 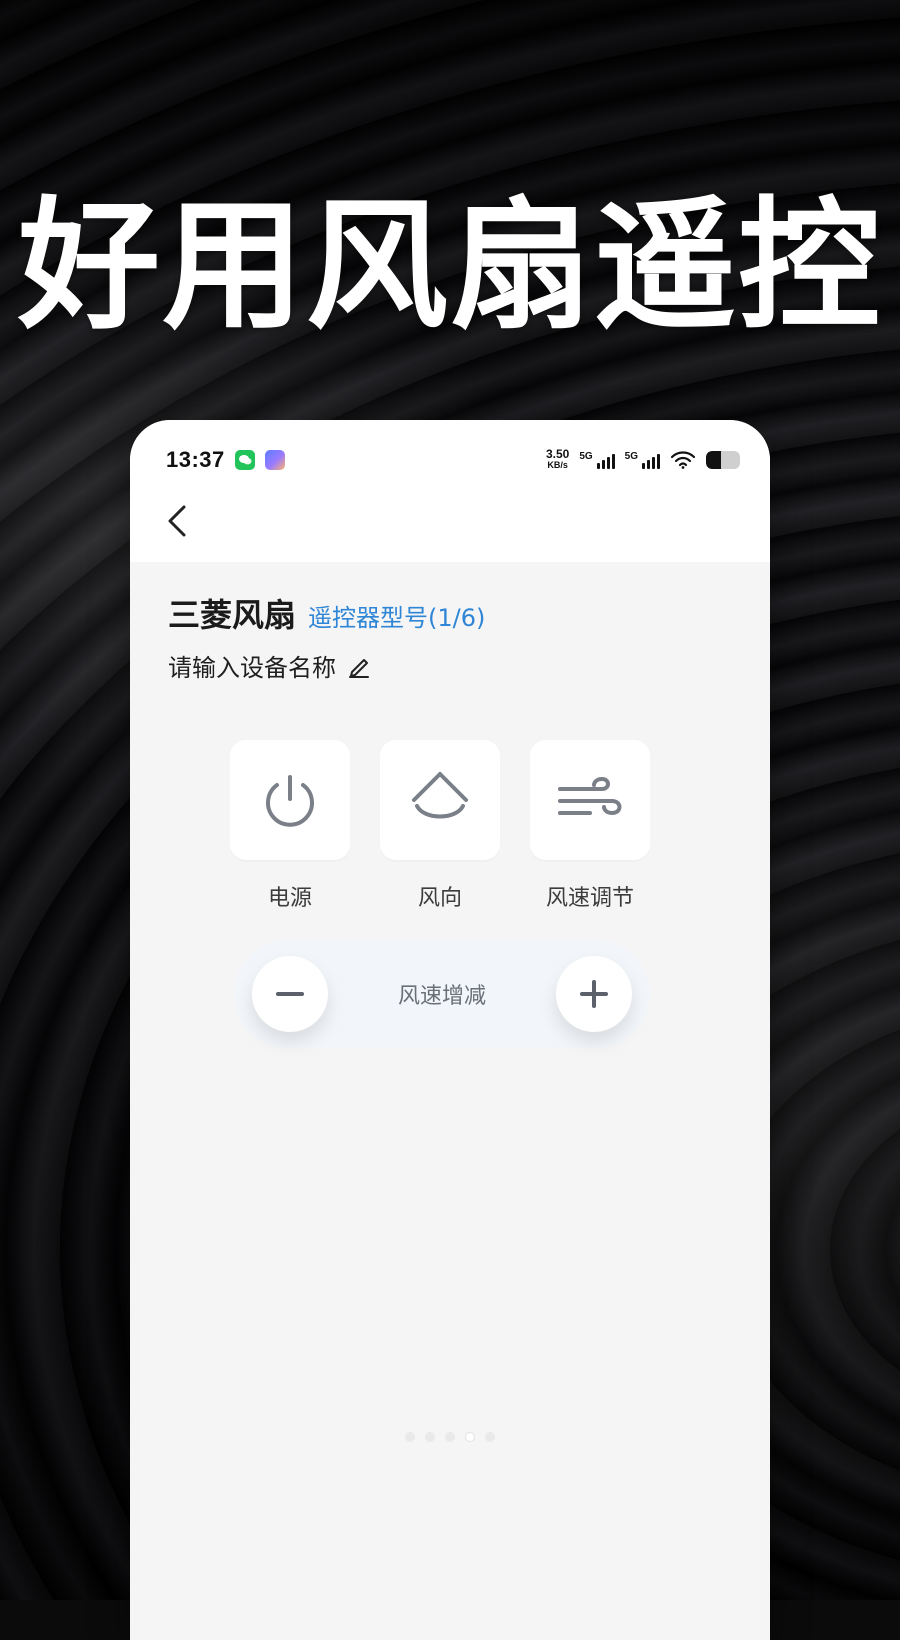 I want to click on speed-label: 风速调节, so click(x=589, y=898).